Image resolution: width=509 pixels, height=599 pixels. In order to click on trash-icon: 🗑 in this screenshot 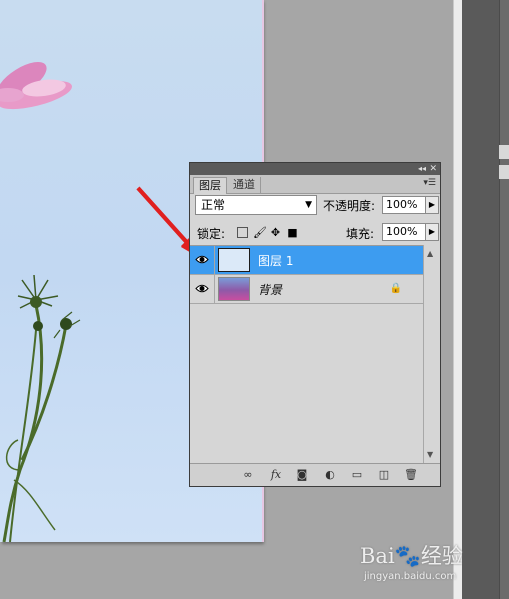, I will do `click(411, 475)`.